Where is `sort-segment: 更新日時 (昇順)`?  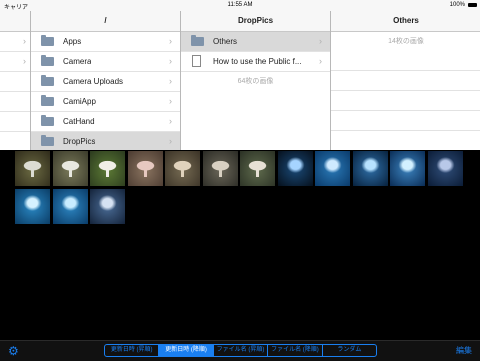 sort-segment: 更新日時 (昇順) is located at coordinates (132, 350).